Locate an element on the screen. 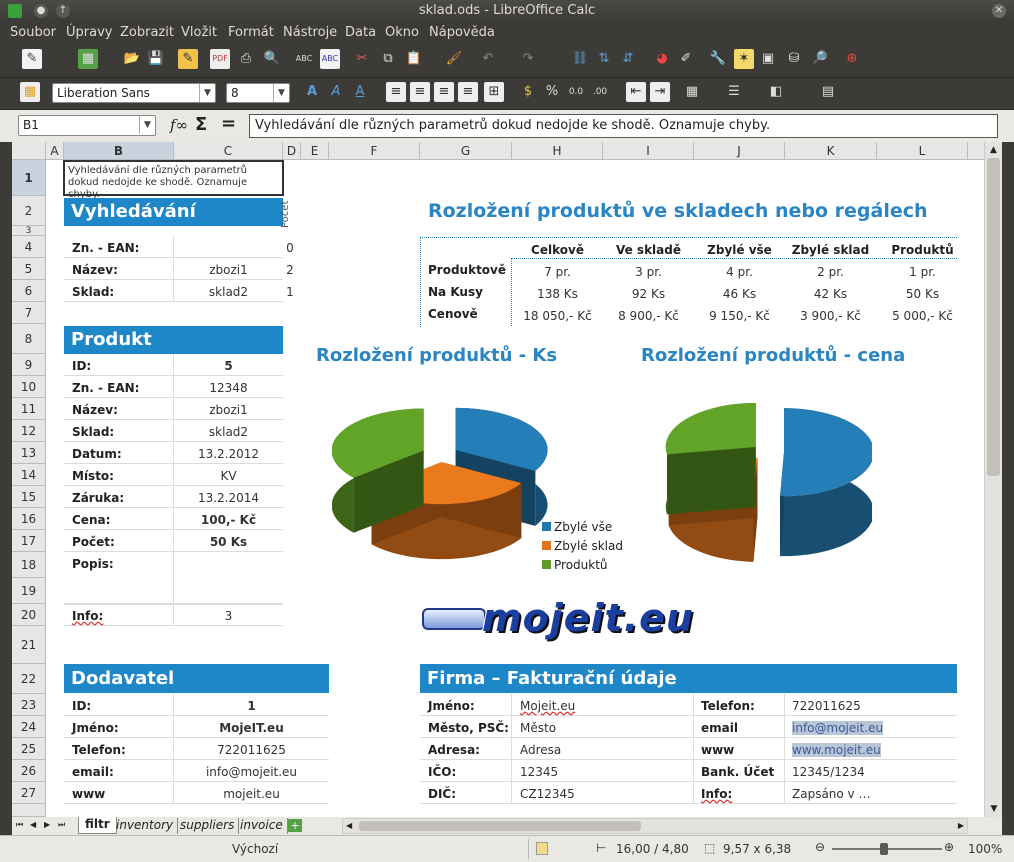 Image resolution: width=1014 pixels, height=862 pixels. col-header-j: J is located at coordinates (739, 151).